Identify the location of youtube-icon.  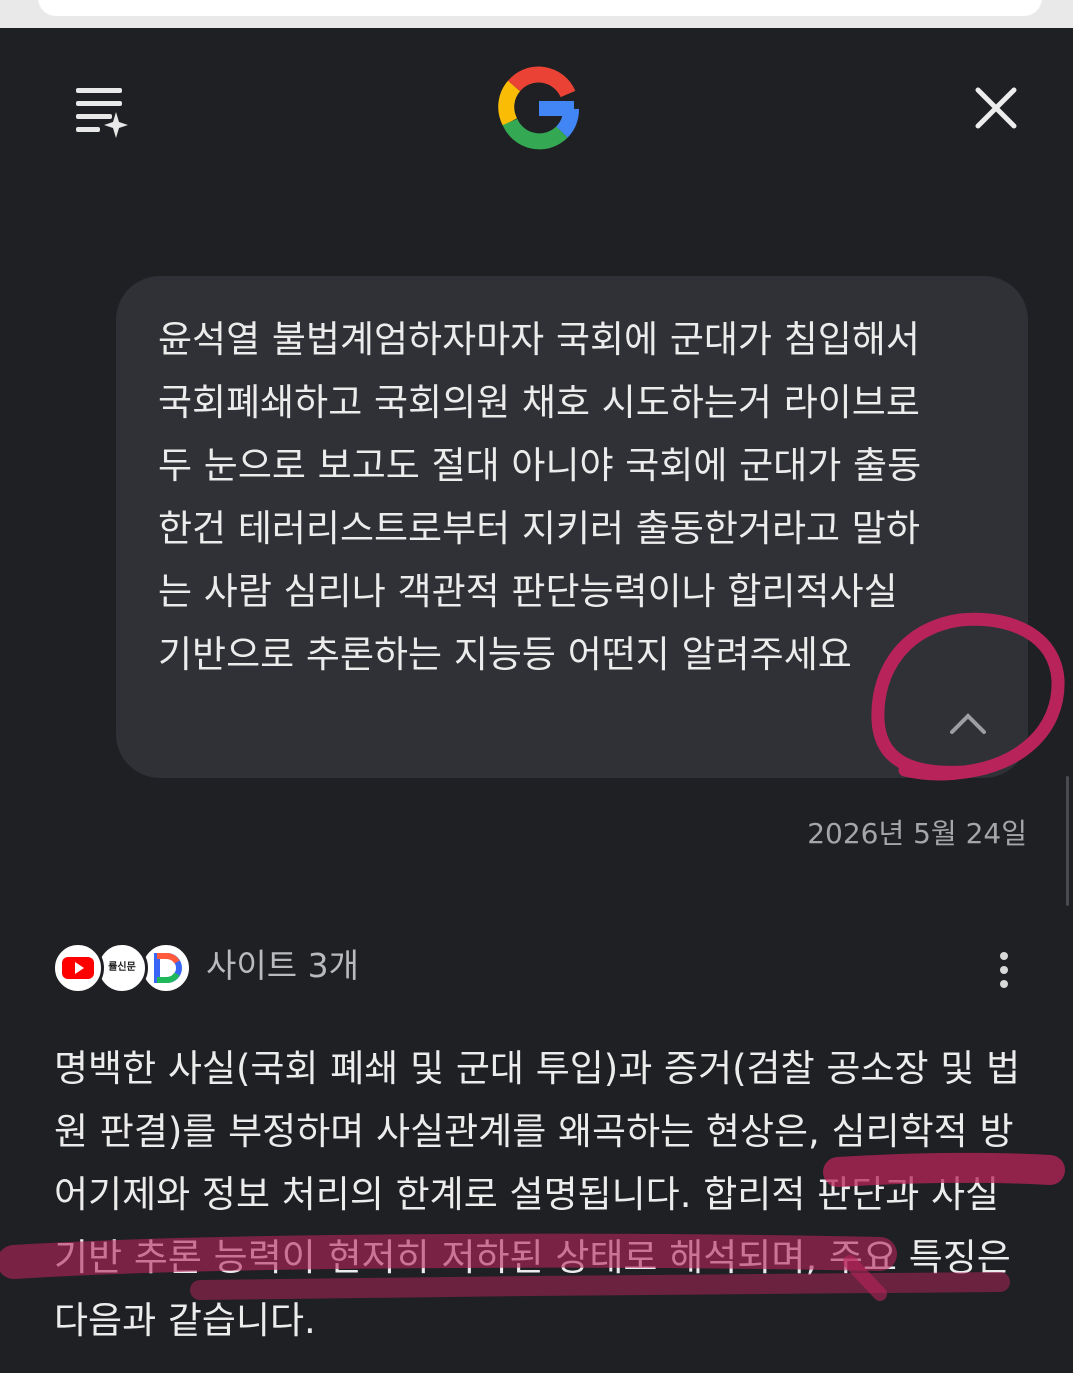
(78, 968).